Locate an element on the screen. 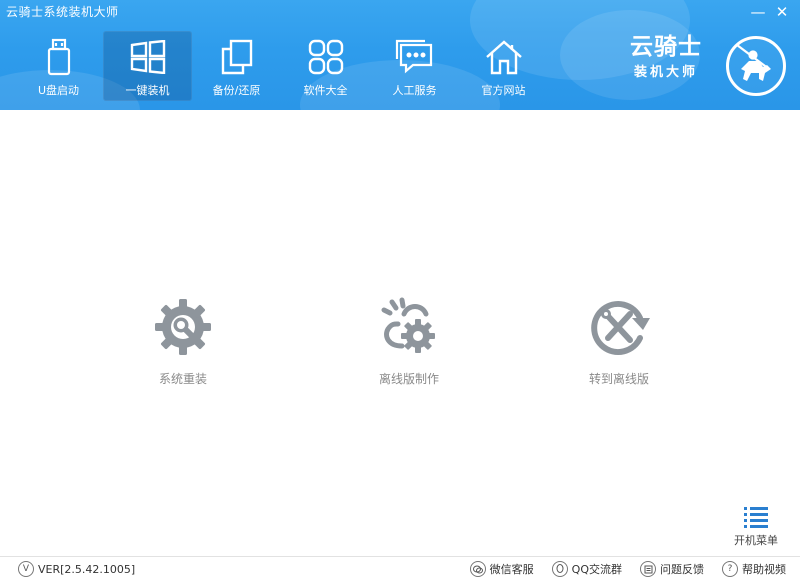 The width and height of the screenshot is (800, 581). help-video-link: ? 帮助视频 is located at coordinates (754, 569).